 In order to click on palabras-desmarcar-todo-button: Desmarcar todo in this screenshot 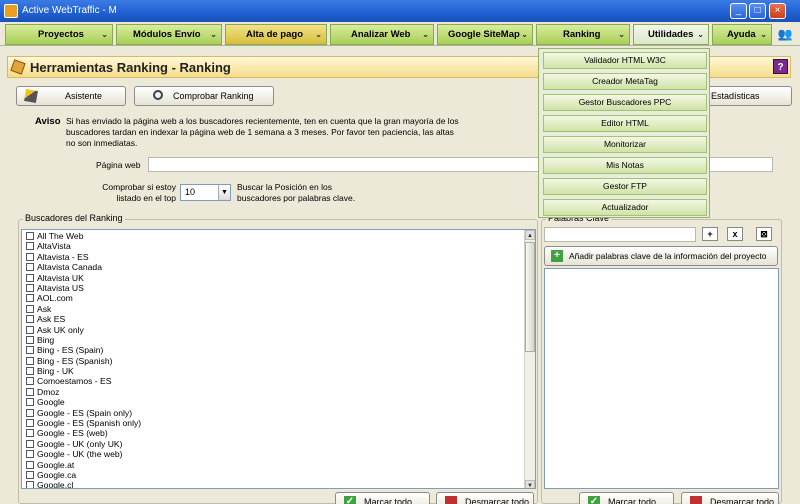, I will do `click(730, 498)`.